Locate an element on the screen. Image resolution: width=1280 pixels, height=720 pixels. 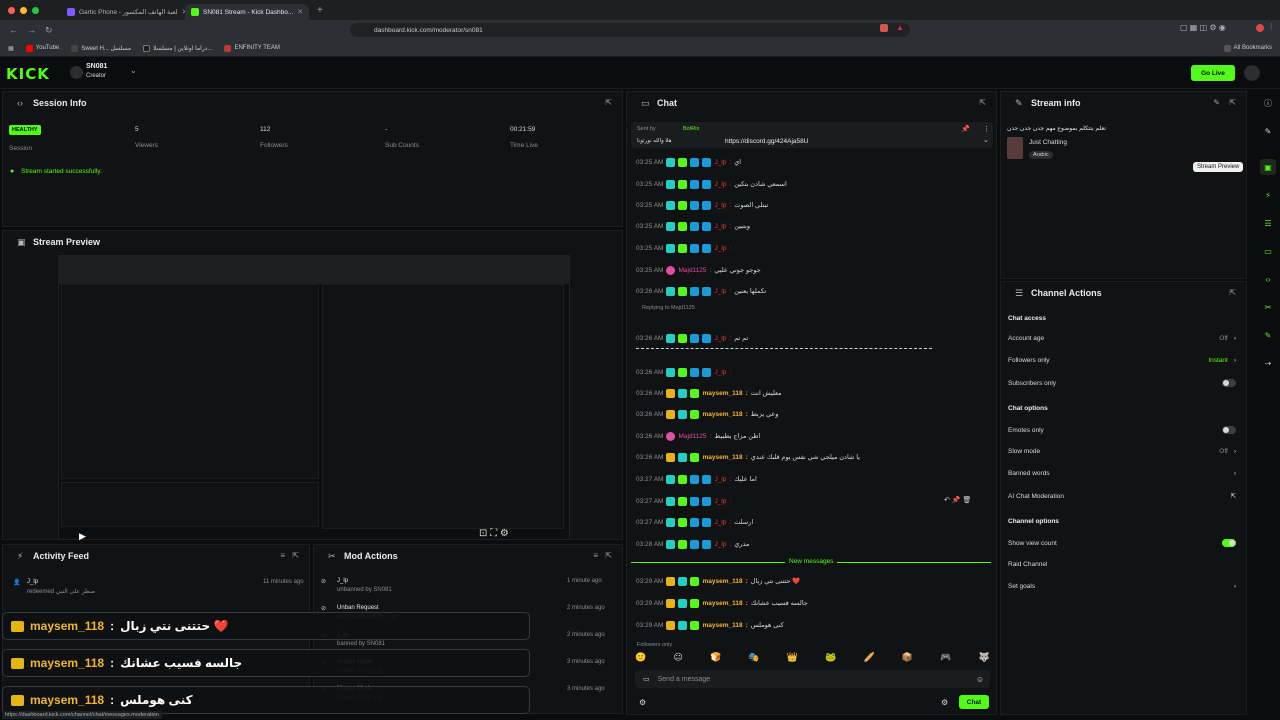
pin-icon: 📌 is located at coordinates (965, 129).